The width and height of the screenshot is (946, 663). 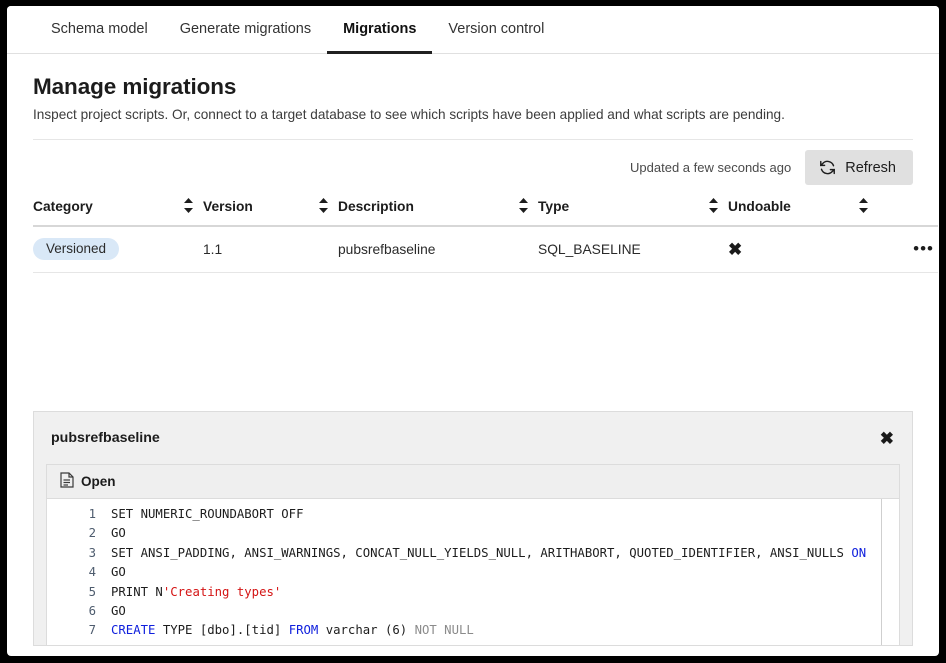 I want to click on page-title: Manage migrations, so click(x=135, y=86).